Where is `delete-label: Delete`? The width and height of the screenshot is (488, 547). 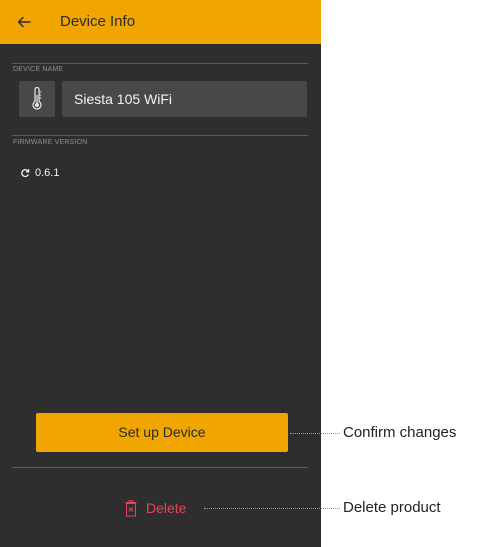
delete-label: Delete is located at coordinates (166, 508).